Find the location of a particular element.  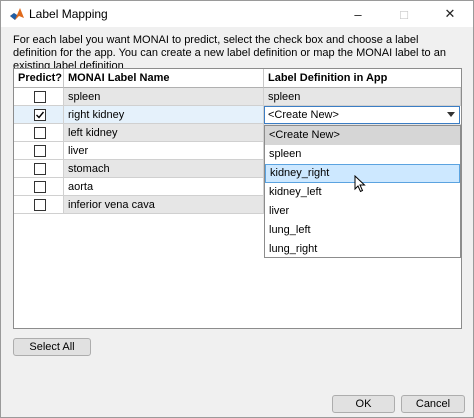

option-lung-left: lung_left is located at coordinates (362, 230).